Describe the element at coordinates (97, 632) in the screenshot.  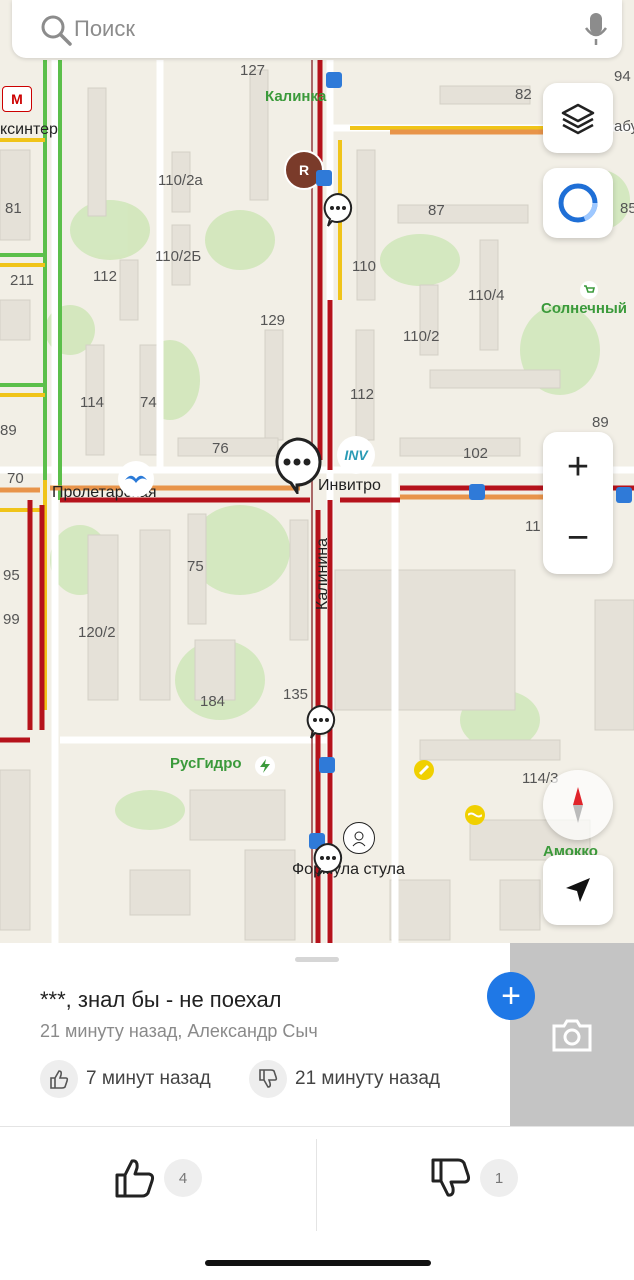
I see `building-number: 120/2` at that location.